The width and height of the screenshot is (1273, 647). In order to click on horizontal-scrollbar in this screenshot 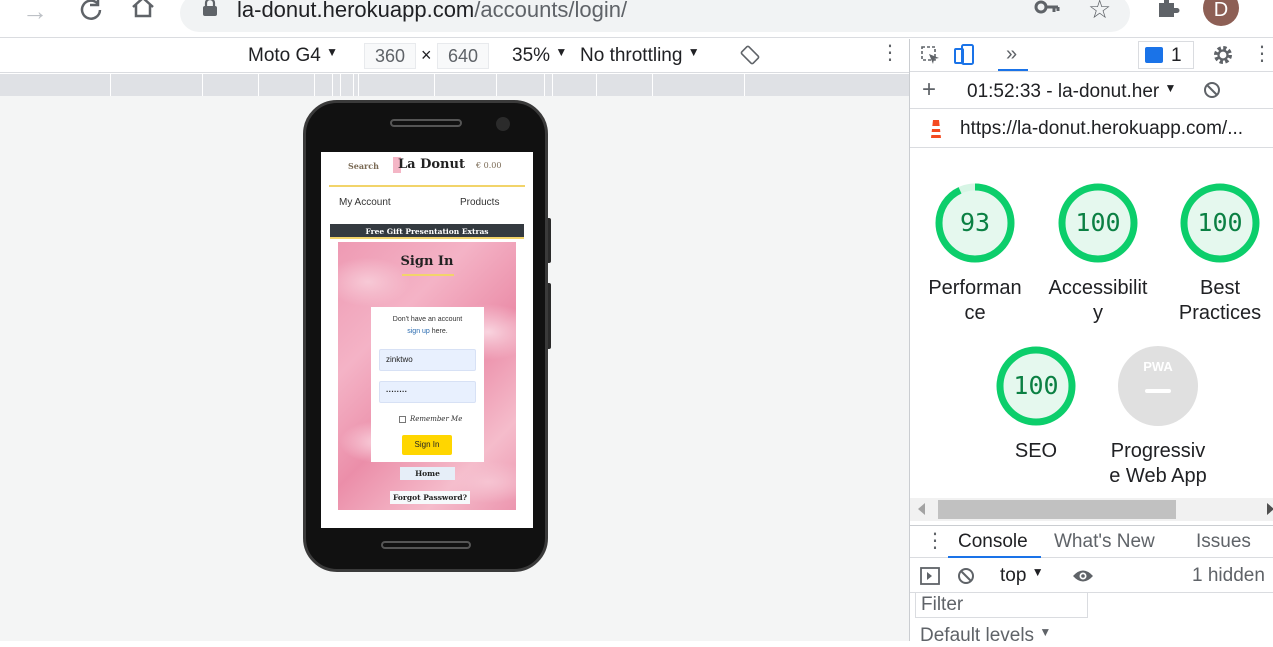, I will do `click(1091, 509)`.